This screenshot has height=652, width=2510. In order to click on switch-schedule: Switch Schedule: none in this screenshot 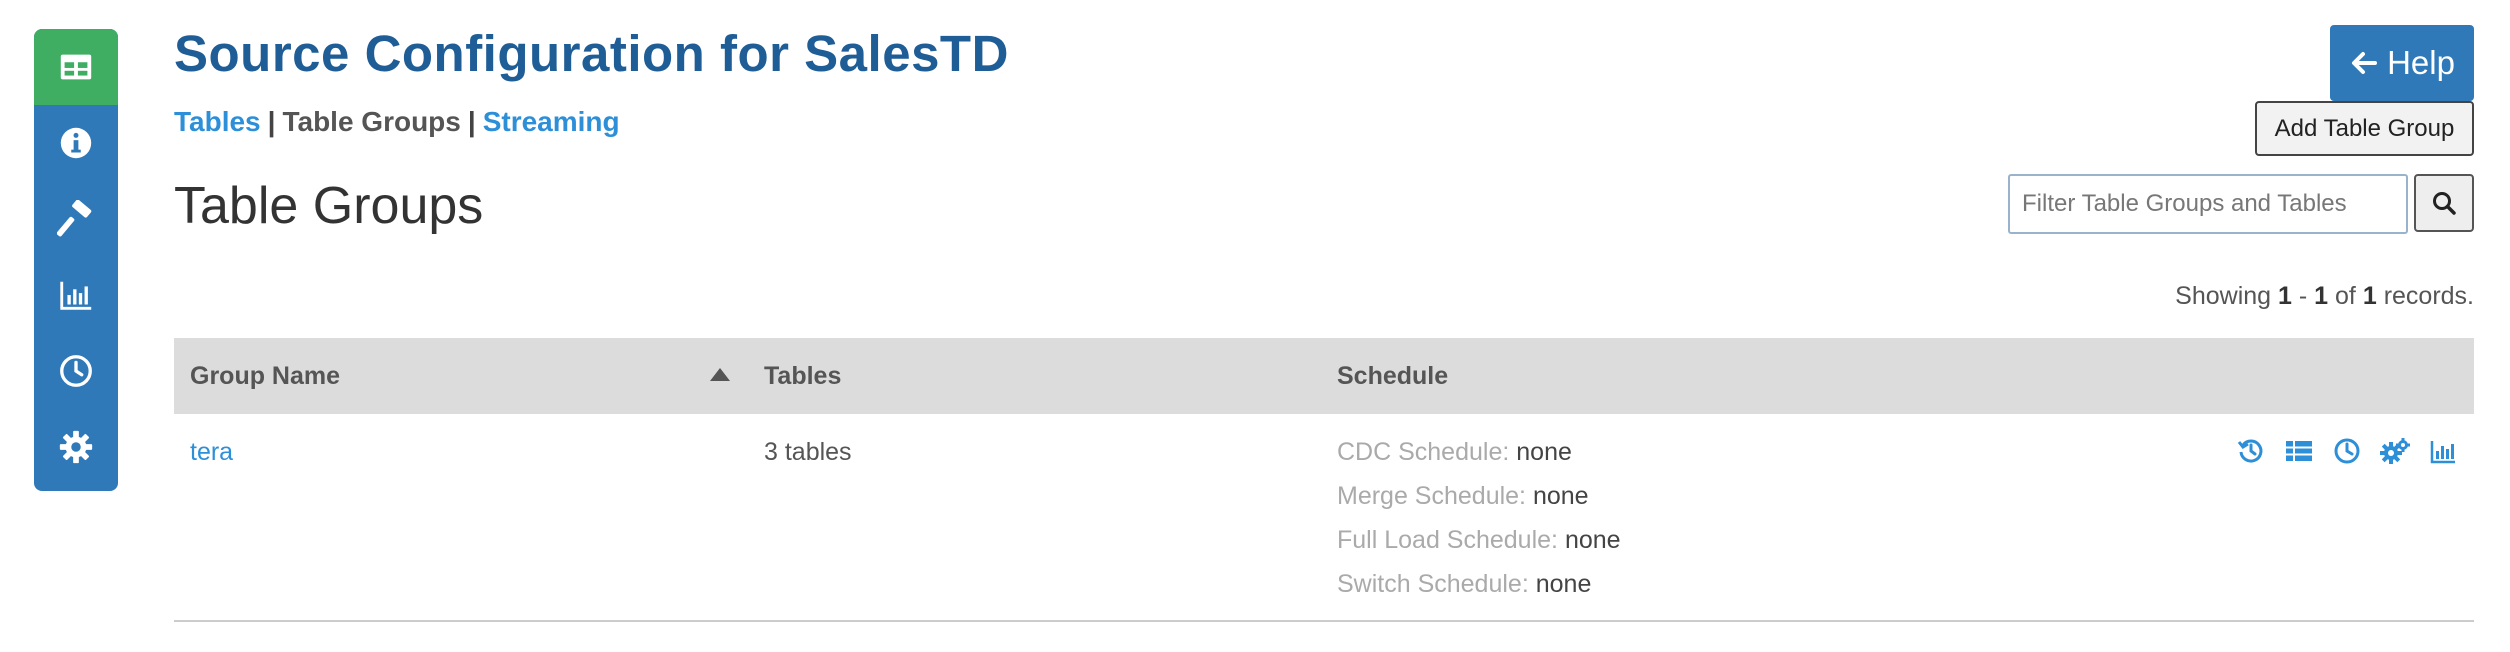, I will do `click(1464, 584)`.